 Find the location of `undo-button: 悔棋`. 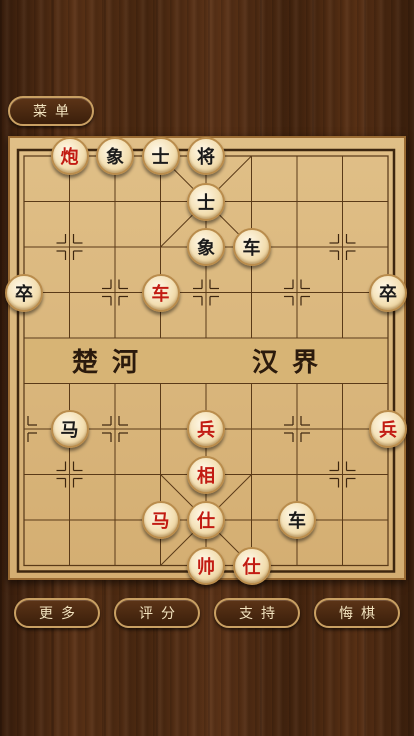

undo-button: 悔棋 is located at coordinates (357, 613).